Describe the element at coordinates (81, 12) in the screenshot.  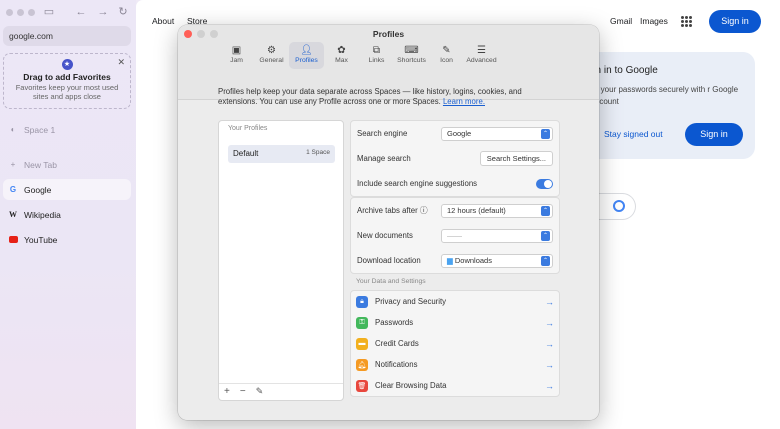
I see `back-arrow-icon: ←` at that location.